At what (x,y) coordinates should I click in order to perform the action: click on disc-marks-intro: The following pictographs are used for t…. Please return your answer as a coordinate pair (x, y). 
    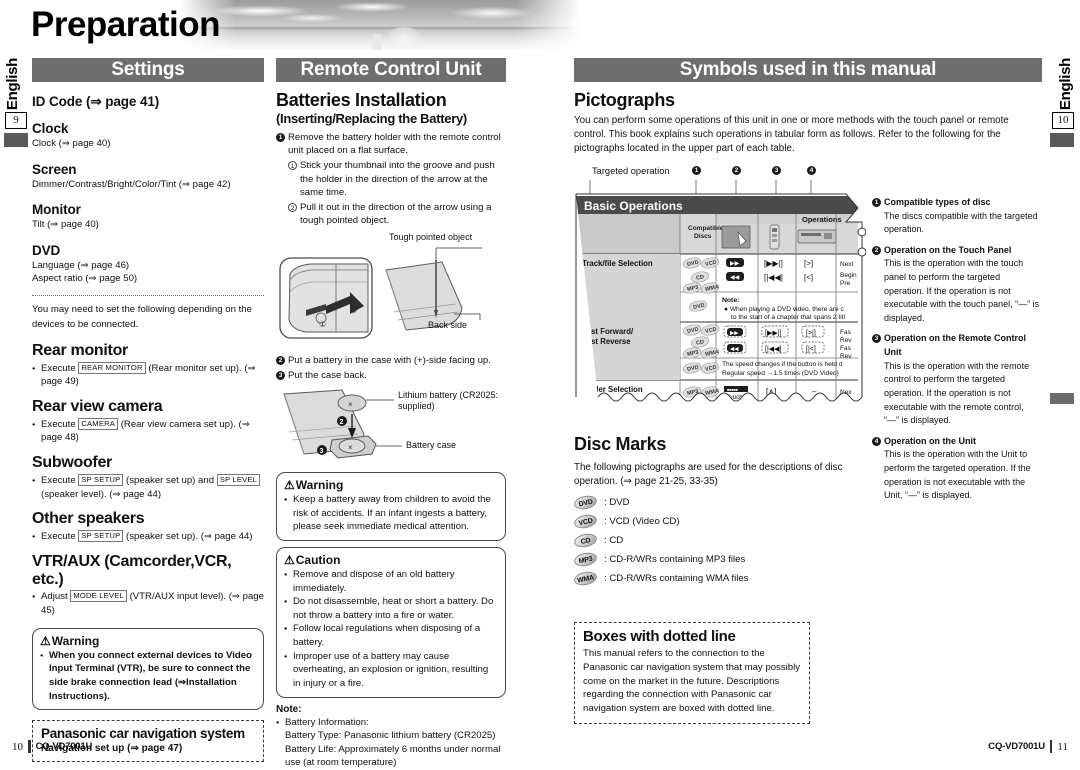
    Looking at the image, I should click on (708, 475).